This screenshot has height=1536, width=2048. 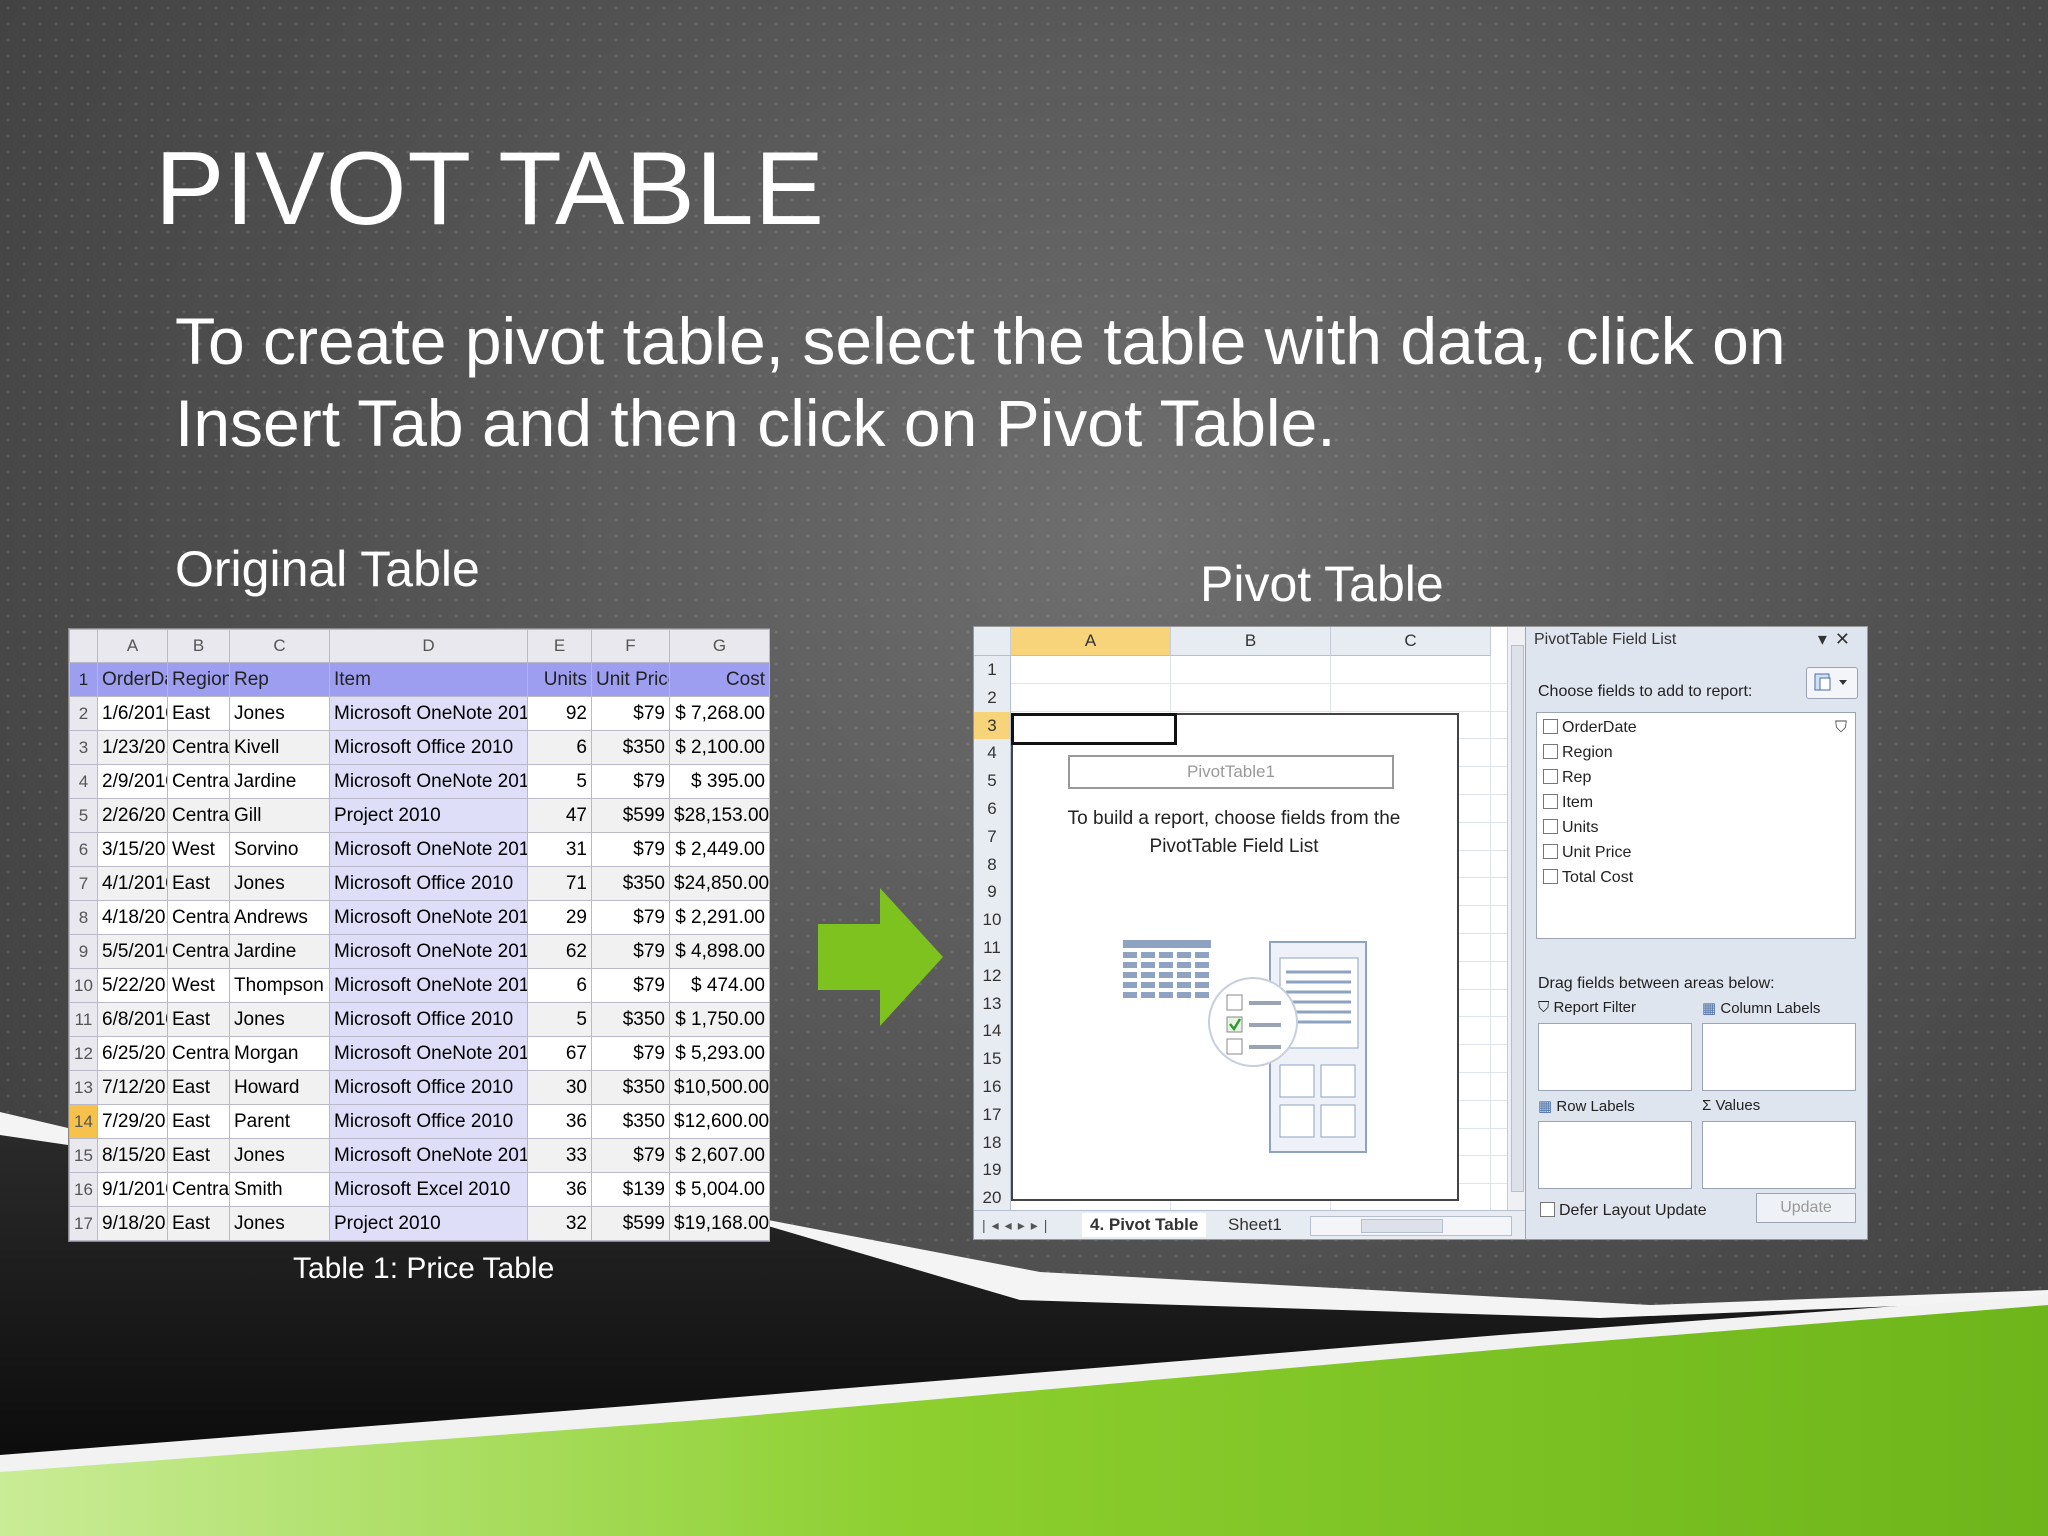 What do you see at coordinates (1587, 752) in the screenshot?
I see `field-label: Region` at bounding box center [1587, 752].